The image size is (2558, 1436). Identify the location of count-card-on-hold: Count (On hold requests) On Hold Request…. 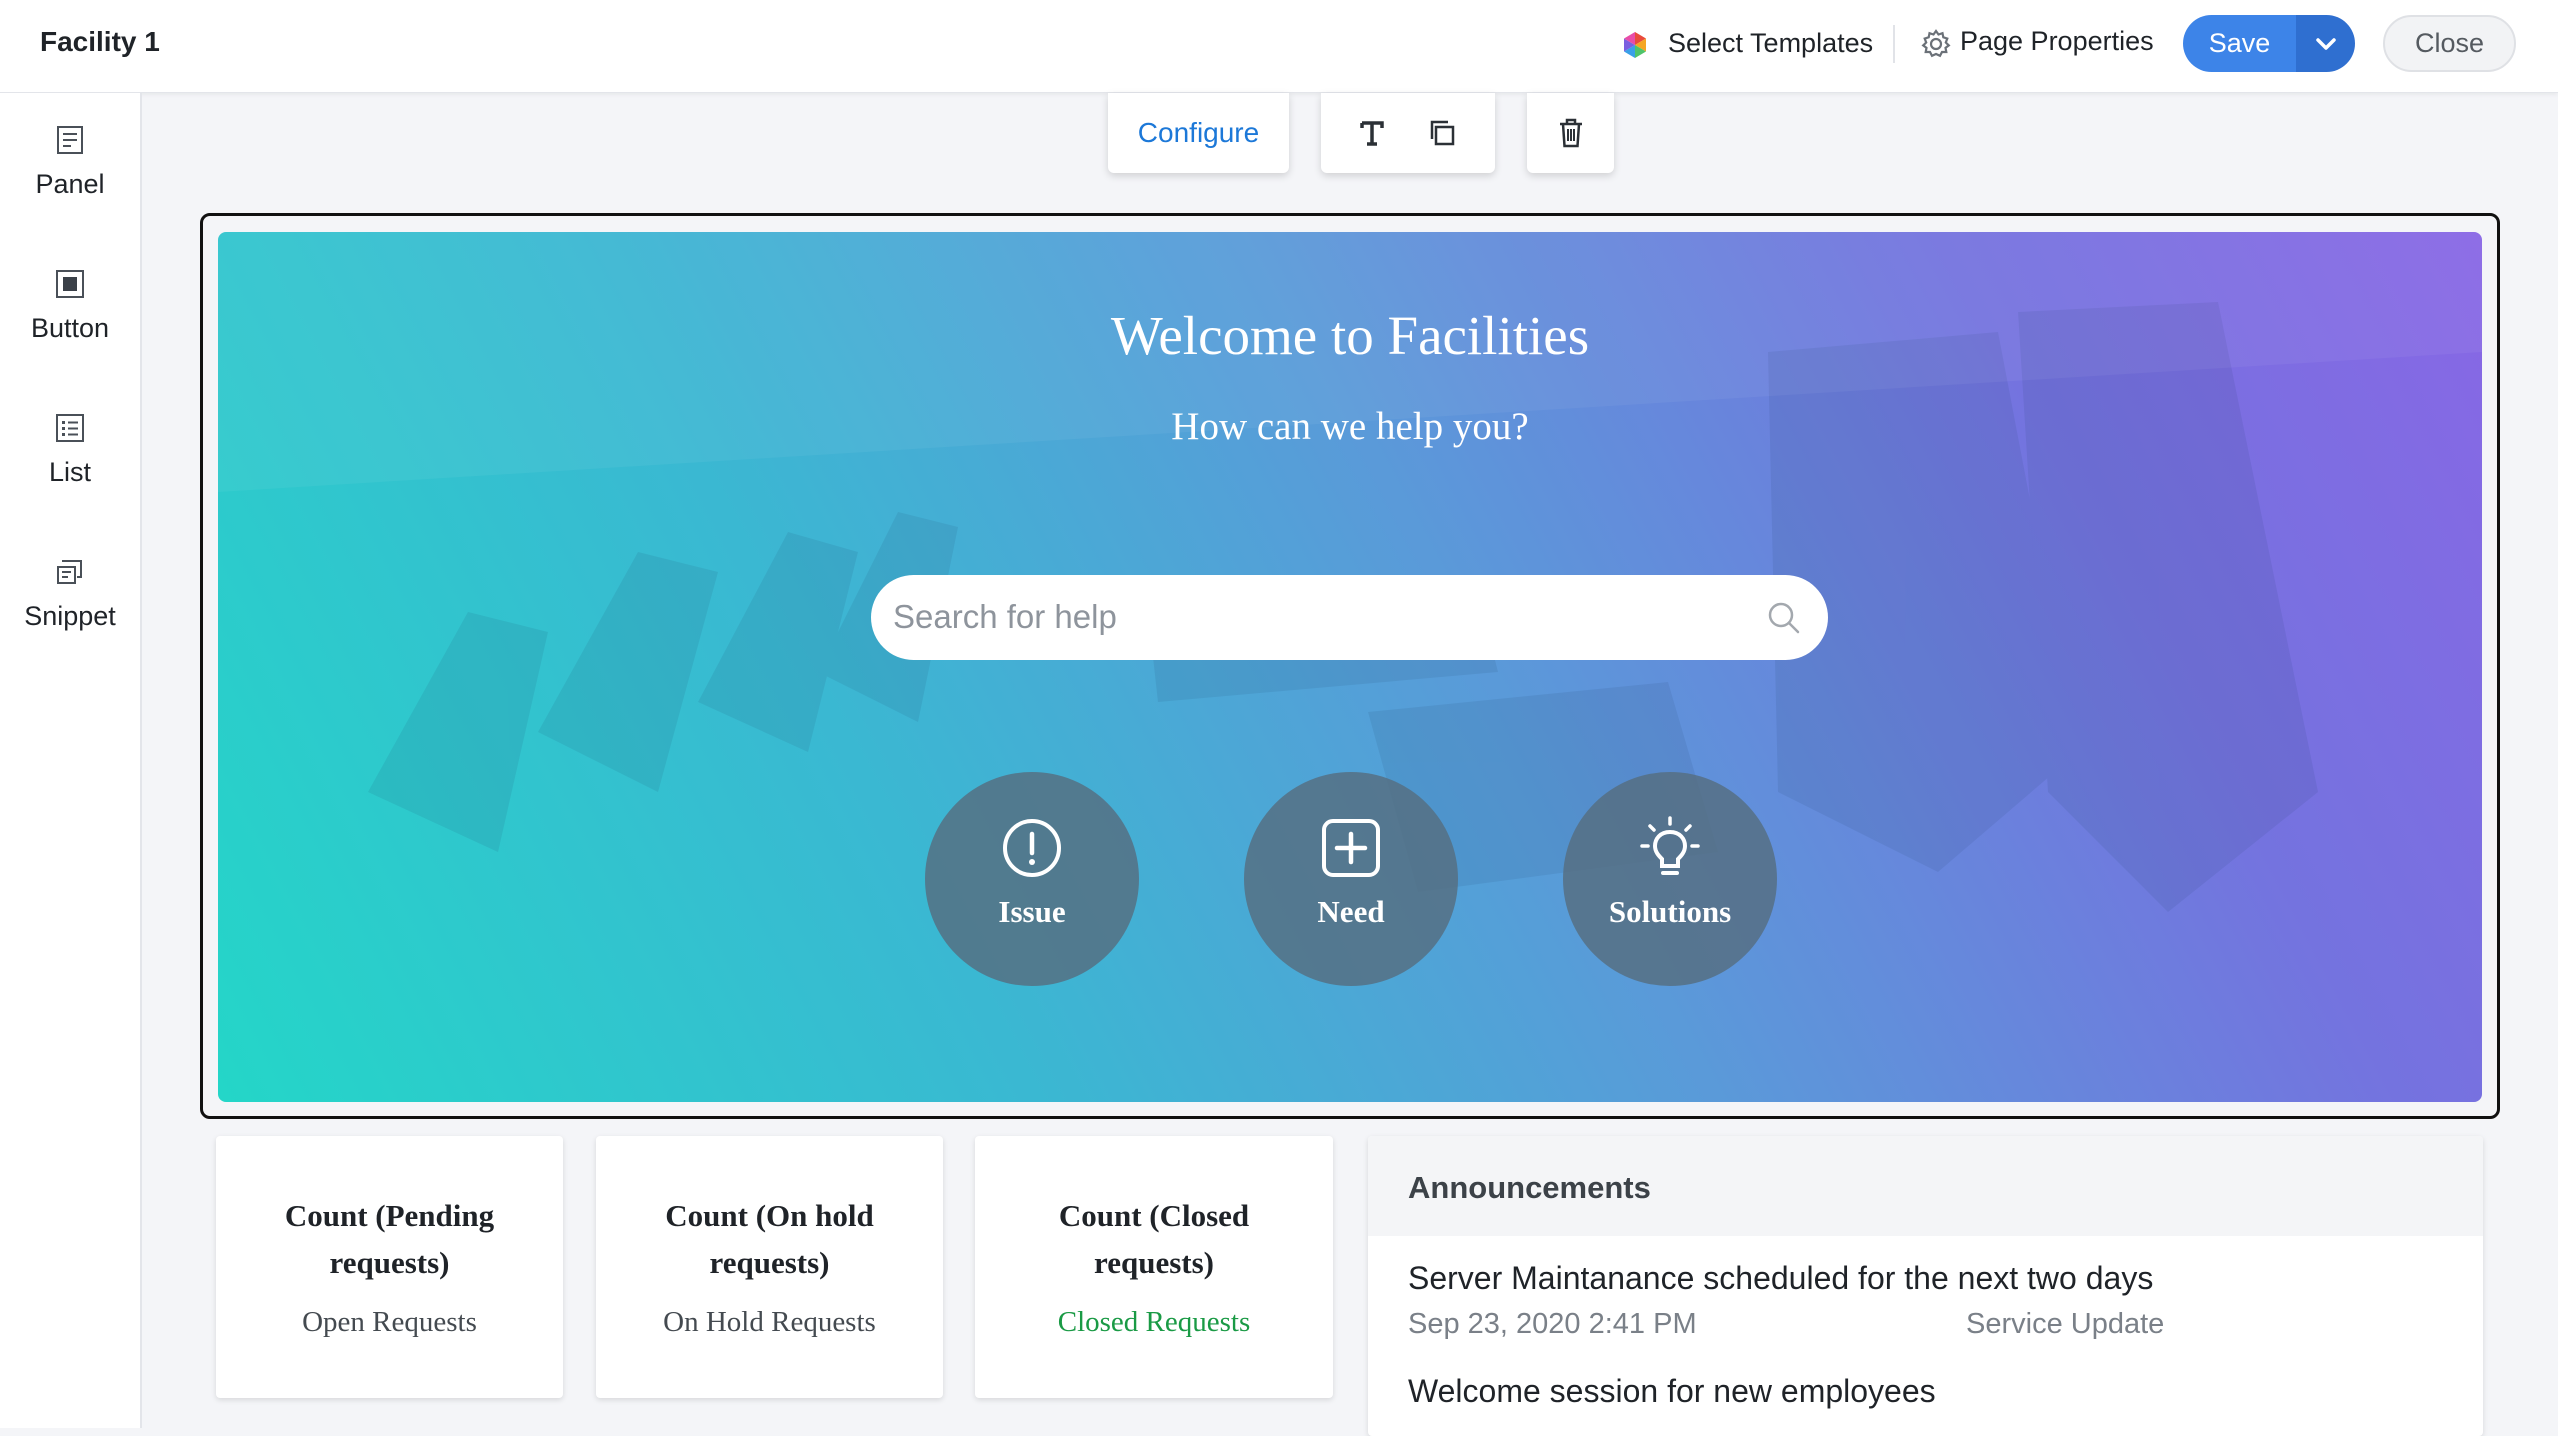
(769, 1267).